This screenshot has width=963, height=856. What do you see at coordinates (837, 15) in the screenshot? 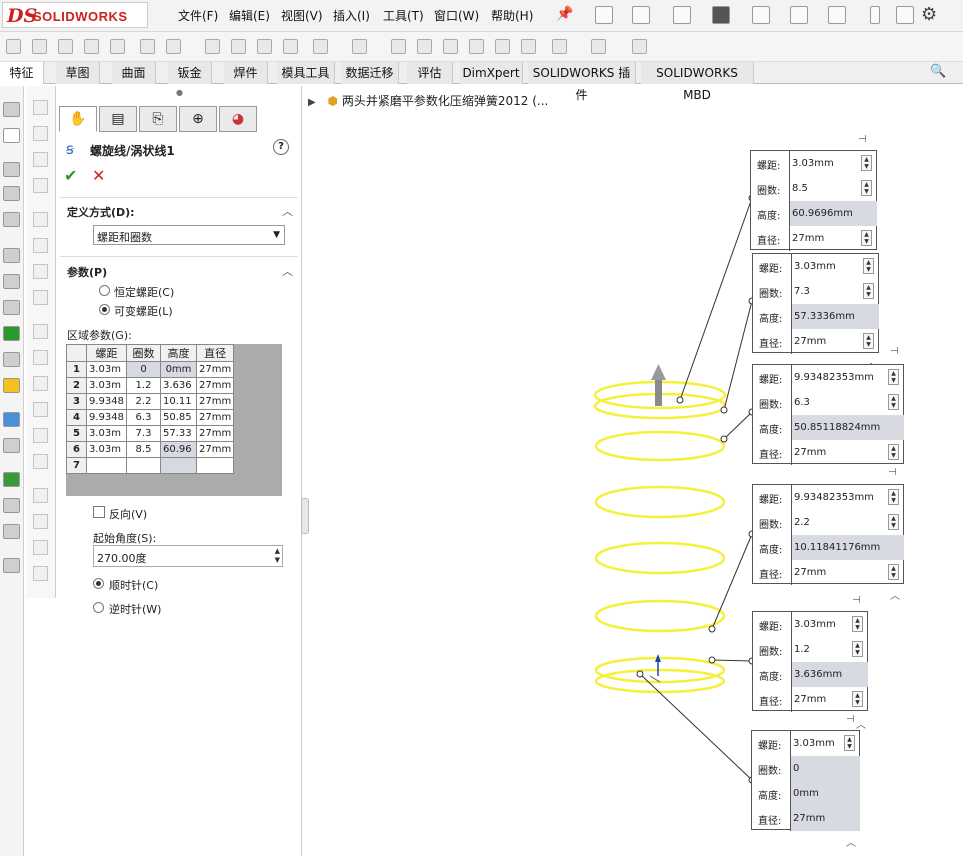
I see `select-icon` at bounding box center [837, 15].